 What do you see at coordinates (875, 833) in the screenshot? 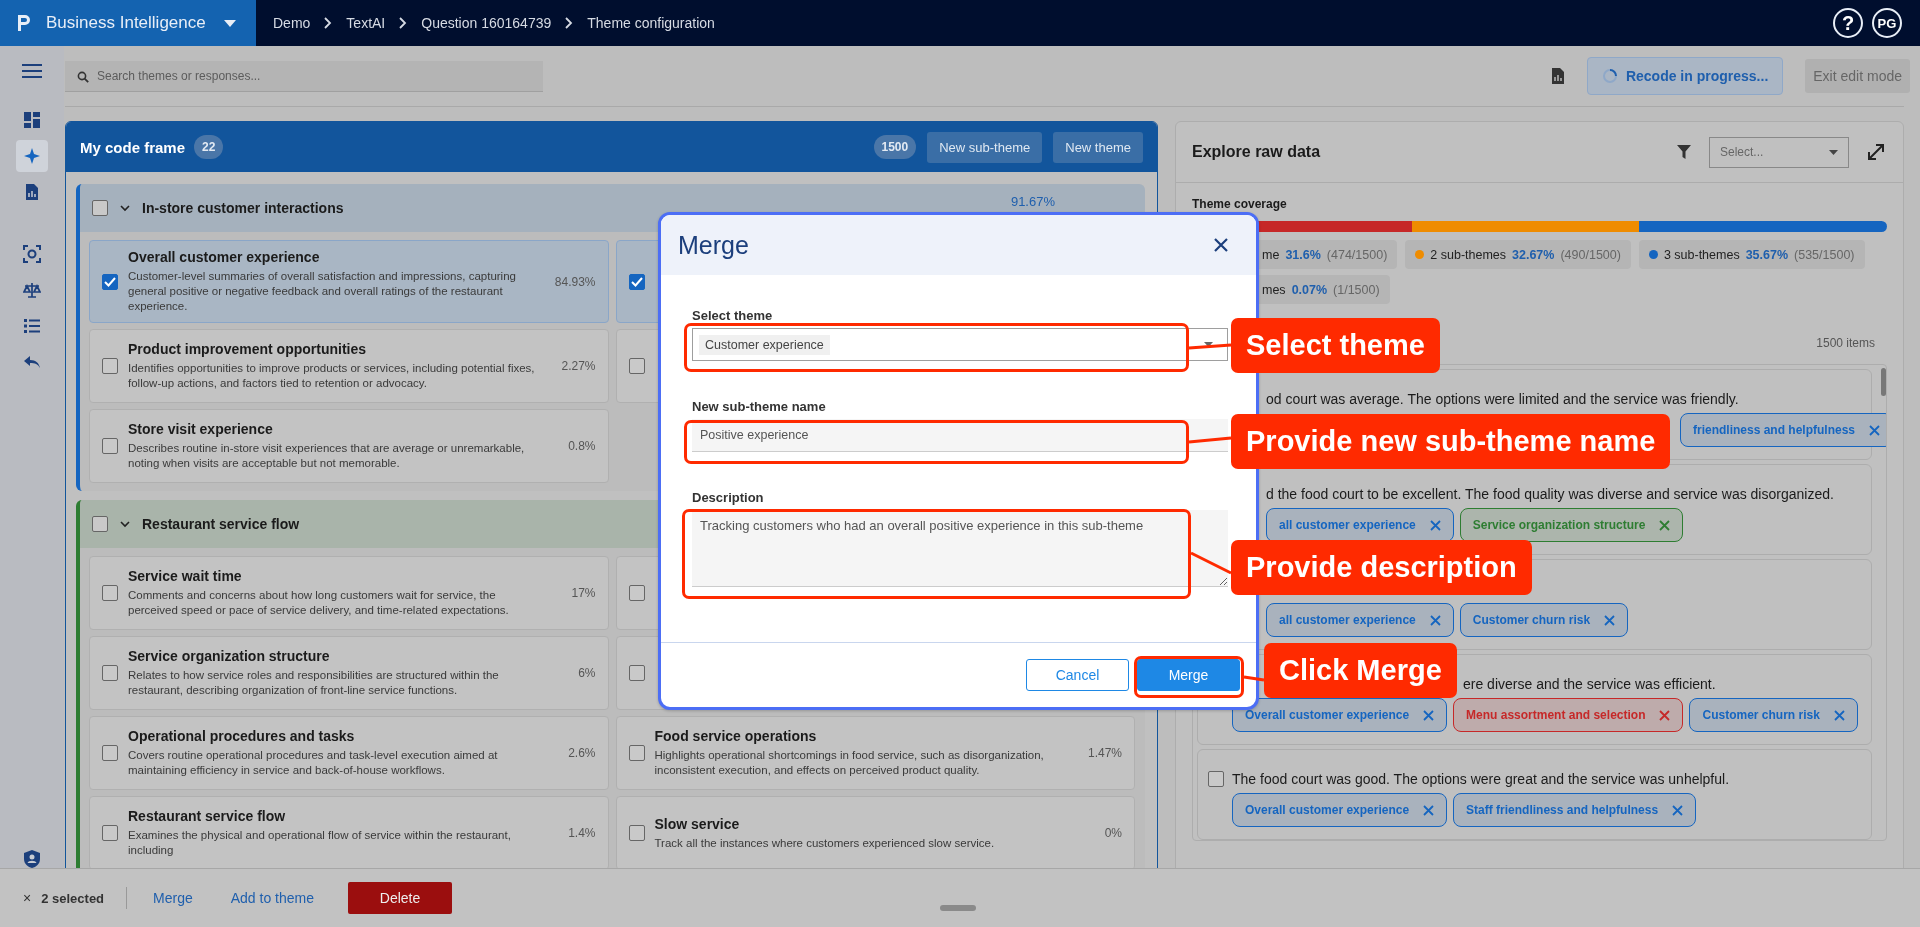
I see `theme-card: Slow service Track all the instances where customers experienced slow service. 0%` at bounding box center [875, 833].